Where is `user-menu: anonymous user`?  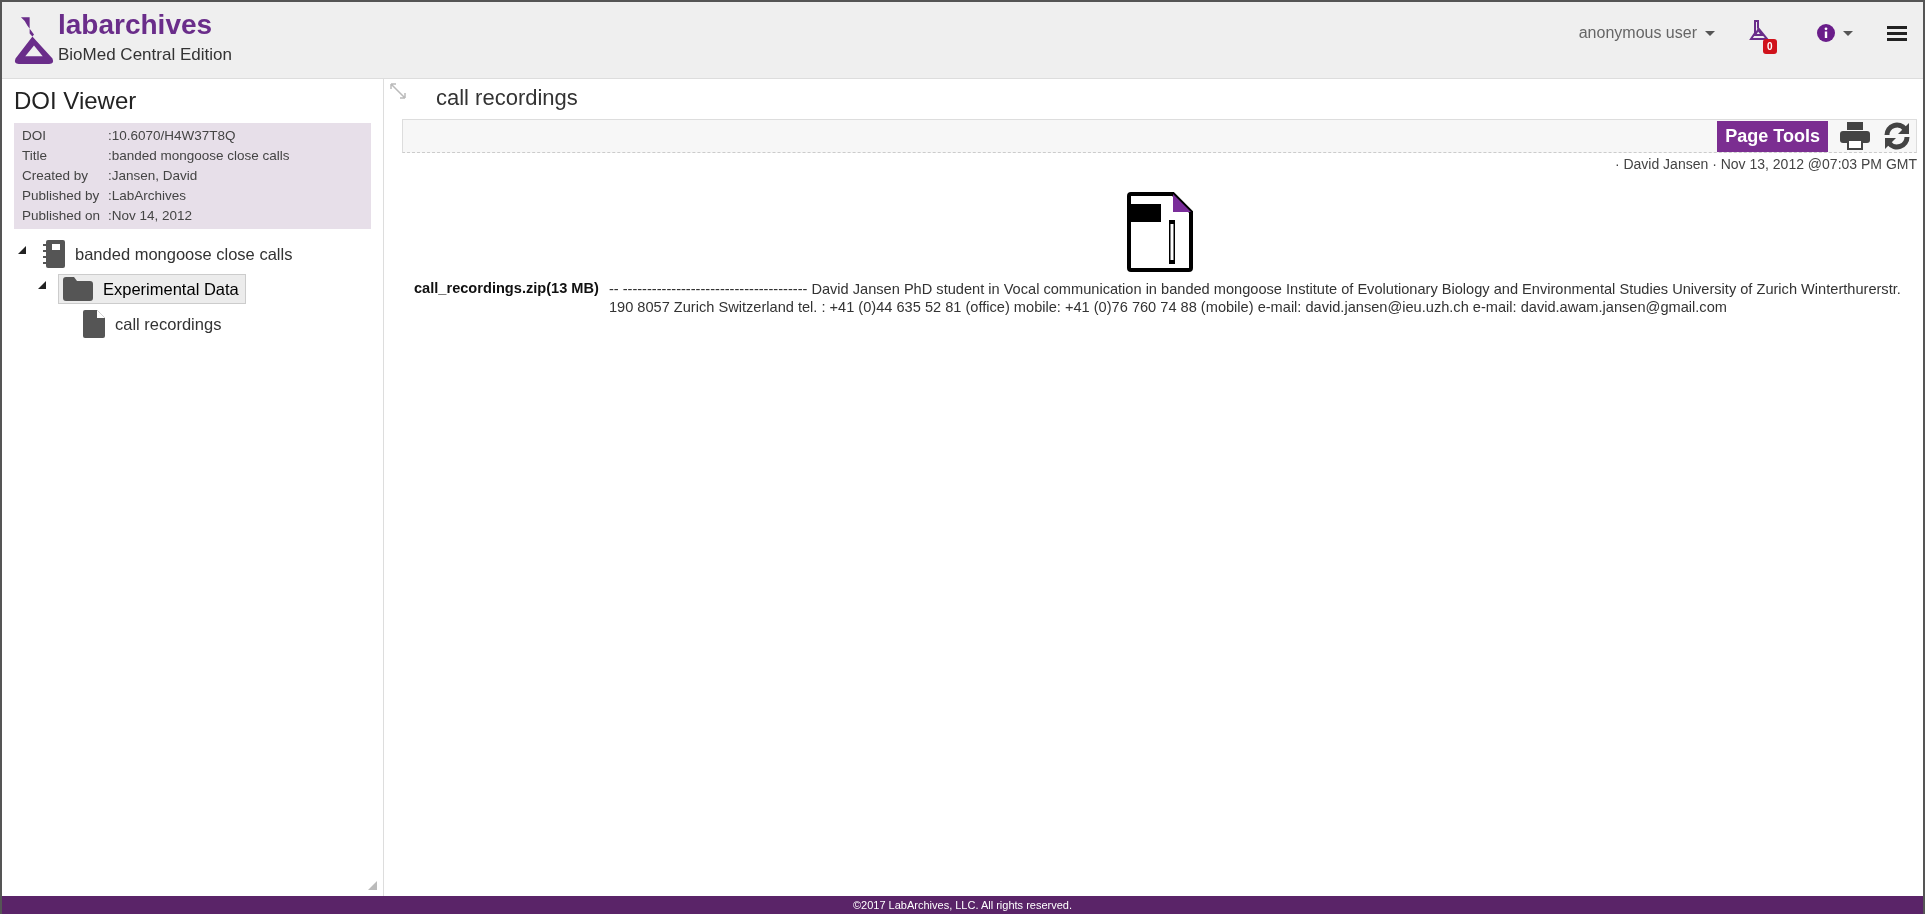 user-menu: anonymous user is located at coordinates (1646, 33).